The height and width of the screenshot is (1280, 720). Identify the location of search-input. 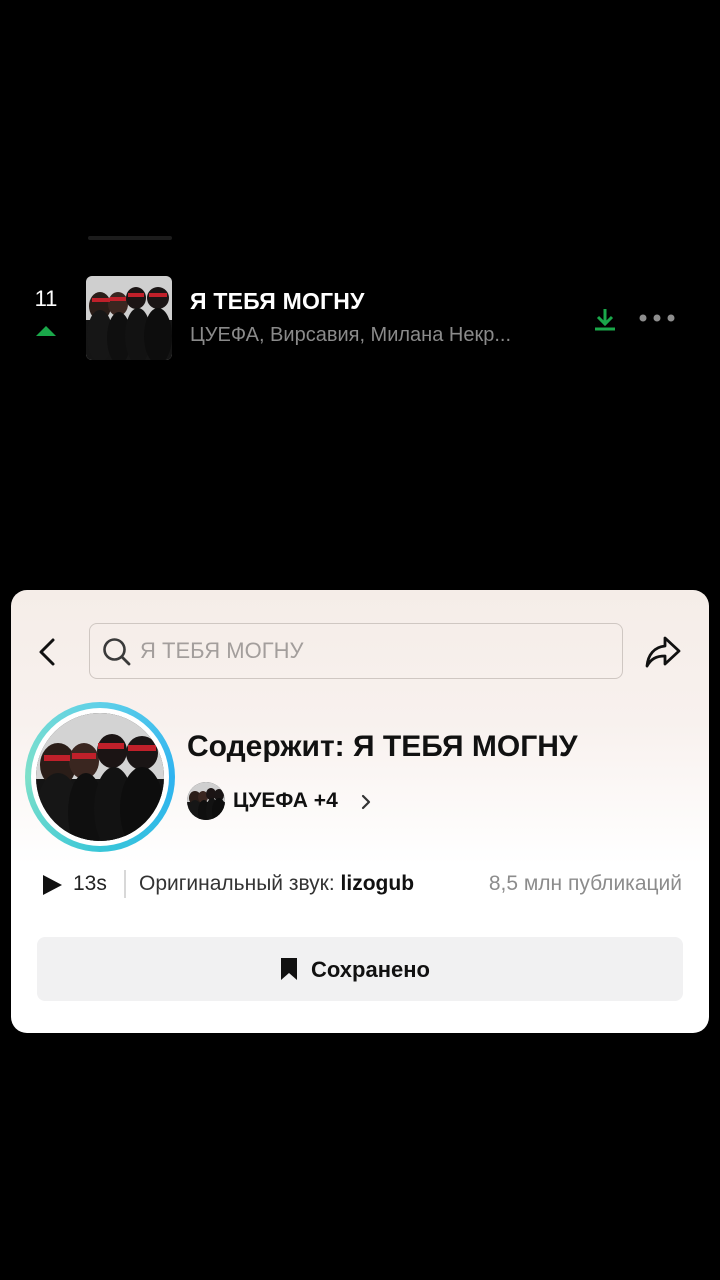
(370, 650).